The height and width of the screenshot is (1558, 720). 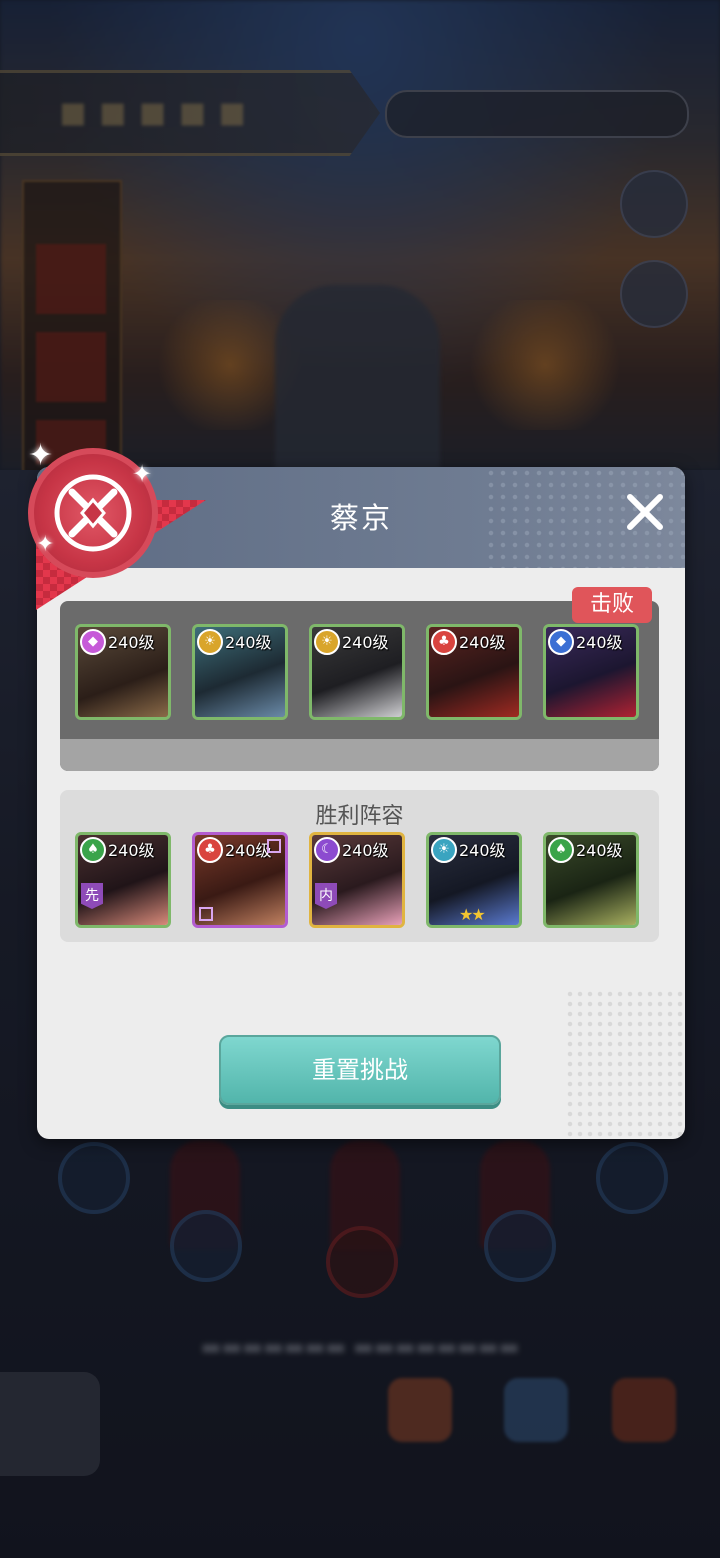 I want to click on role-badge: 先, so click(x=92, y=896).